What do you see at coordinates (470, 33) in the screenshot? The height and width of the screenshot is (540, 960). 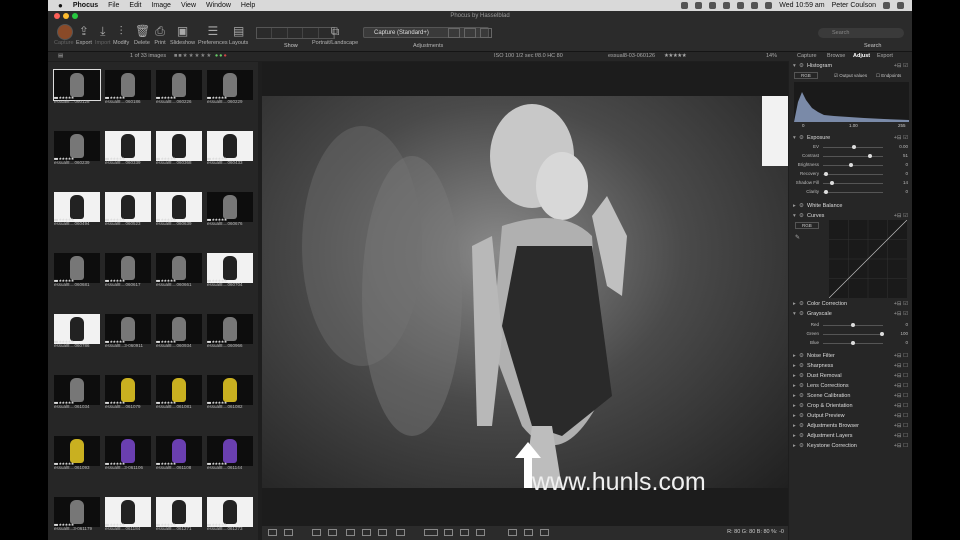 I see `copy-preset-icon` at bounding box center [470, 33].